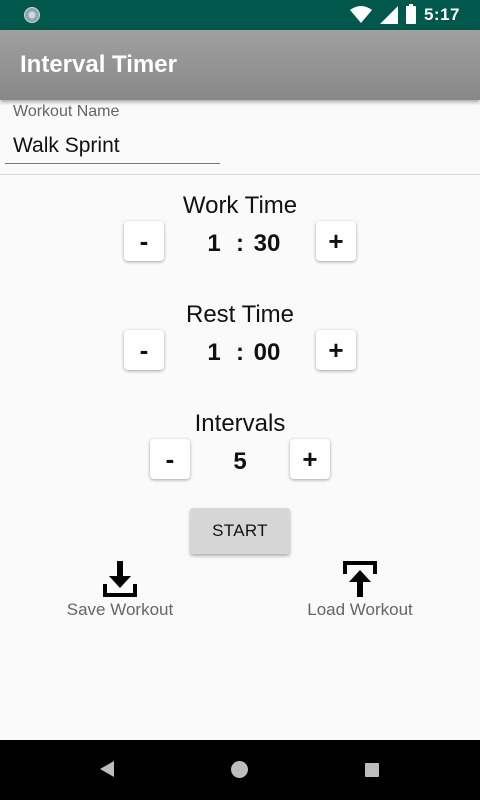 The width and height of the screenshot is (480, 800). Describe the element at coordinates (144, 350) in the screenshot. I see `rest-time-minus-button: -` at that location.